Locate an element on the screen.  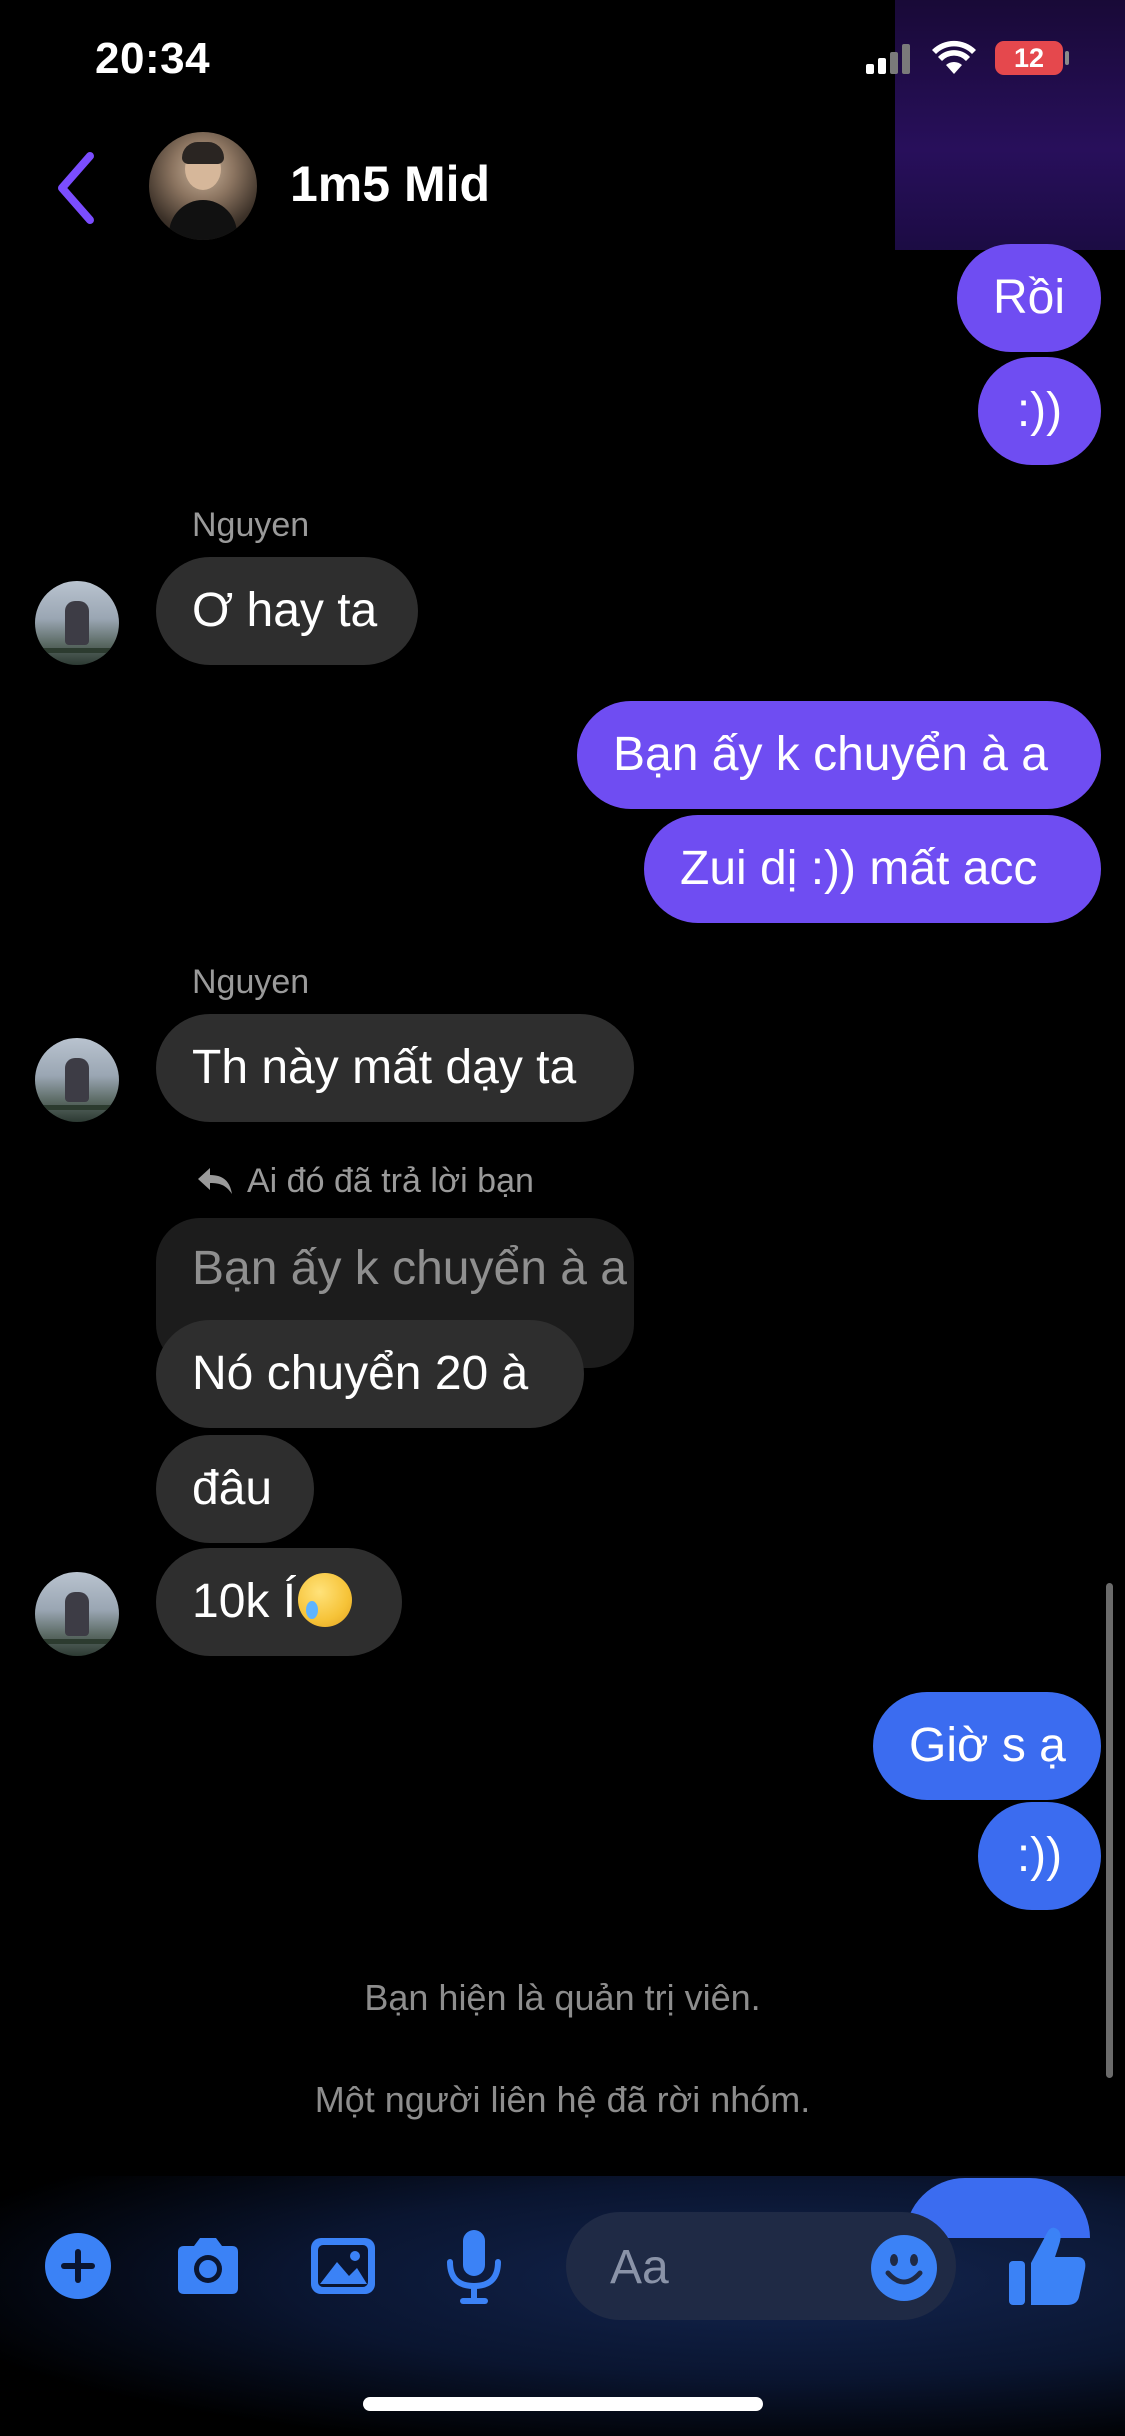
message-bubble-incoming: Th này mất dạy ta is located at coordinates (395, 1068).